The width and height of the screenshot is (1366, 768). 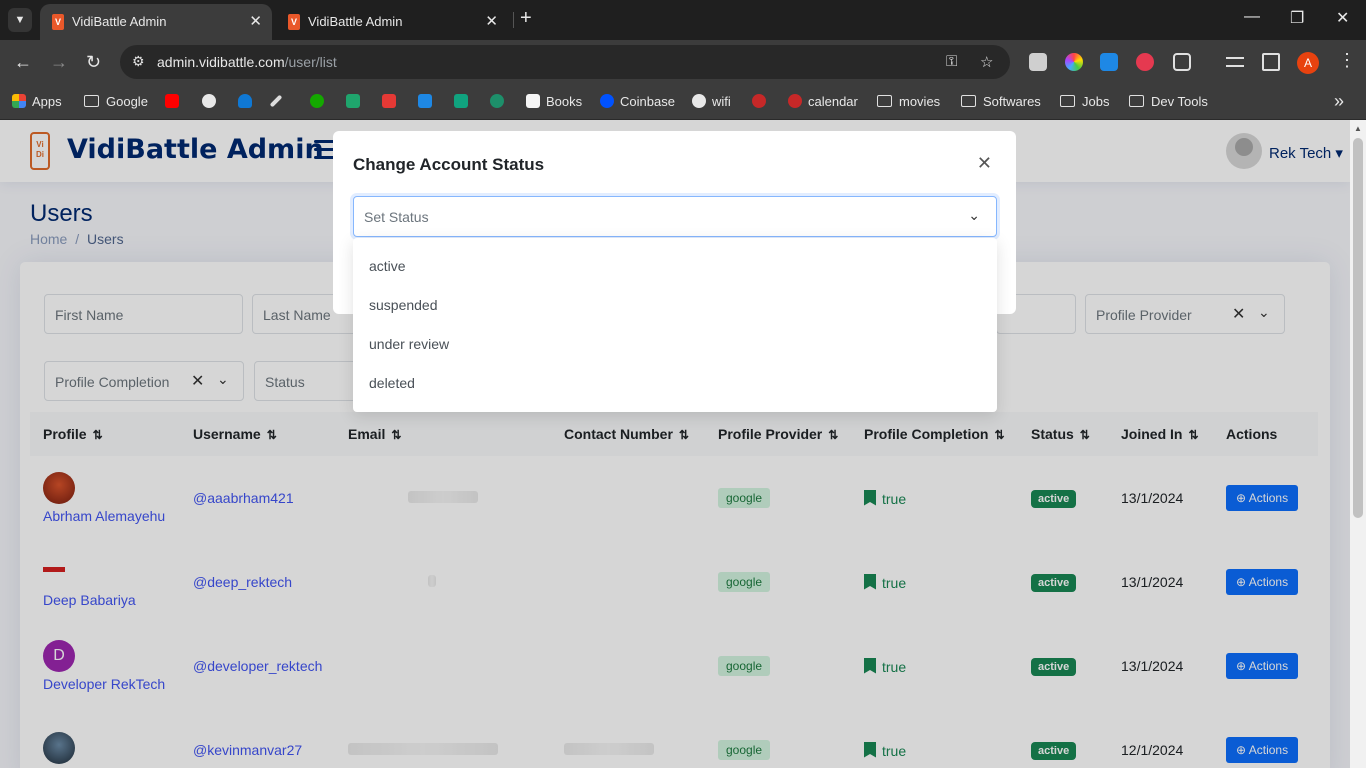 I want to click on more-bookmarks-icon: », so click(x=1339, y=101).